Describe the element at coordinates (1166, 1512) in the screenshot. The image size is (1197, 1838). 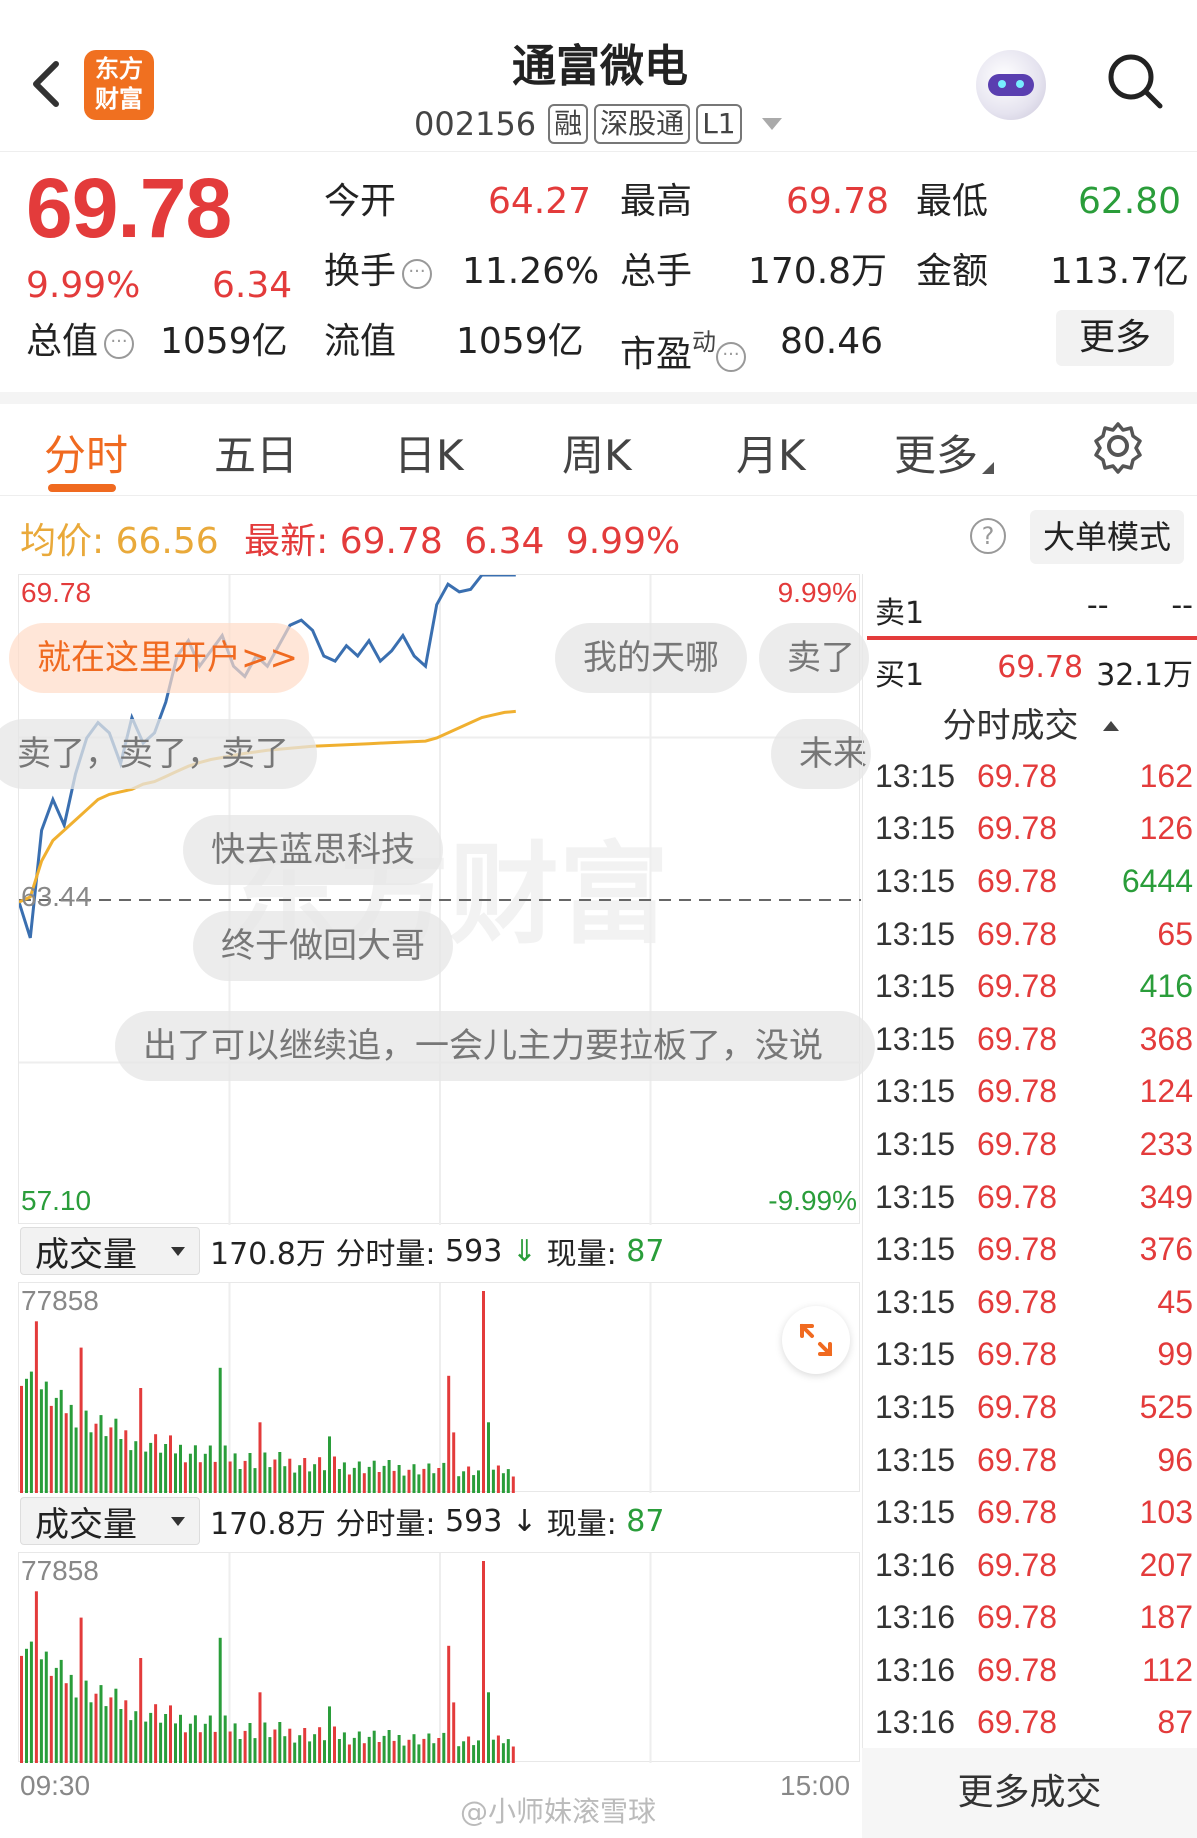
I see `trade-volume: 103` at that location.